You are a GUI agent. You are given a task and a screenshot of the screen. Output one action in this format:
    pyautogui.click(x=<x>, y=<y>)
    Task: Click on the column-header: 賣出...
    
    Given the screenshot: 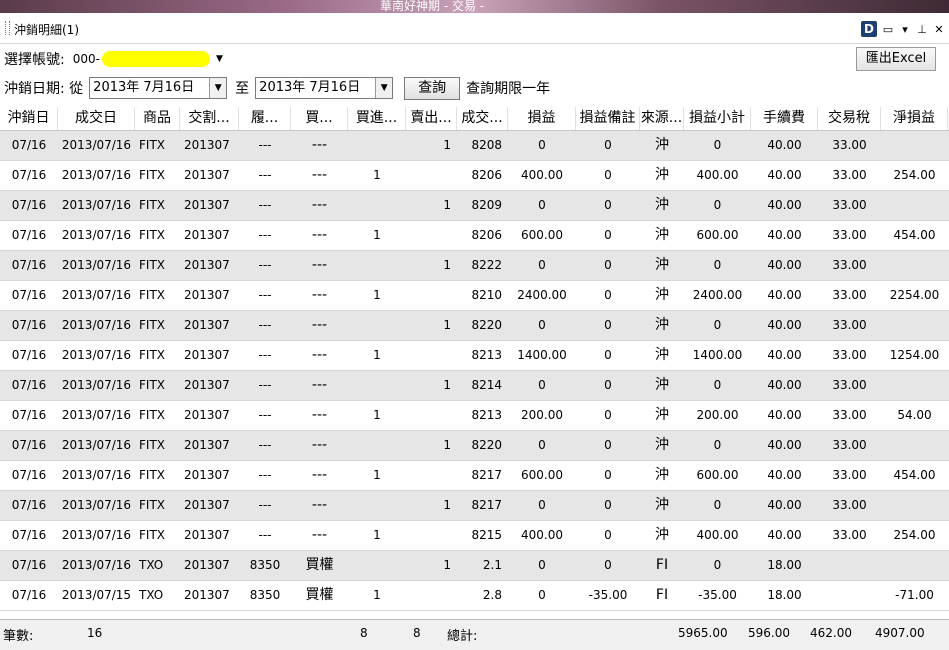 What is the action you would take?
    pyautogui.click(x=431, y=118)
    